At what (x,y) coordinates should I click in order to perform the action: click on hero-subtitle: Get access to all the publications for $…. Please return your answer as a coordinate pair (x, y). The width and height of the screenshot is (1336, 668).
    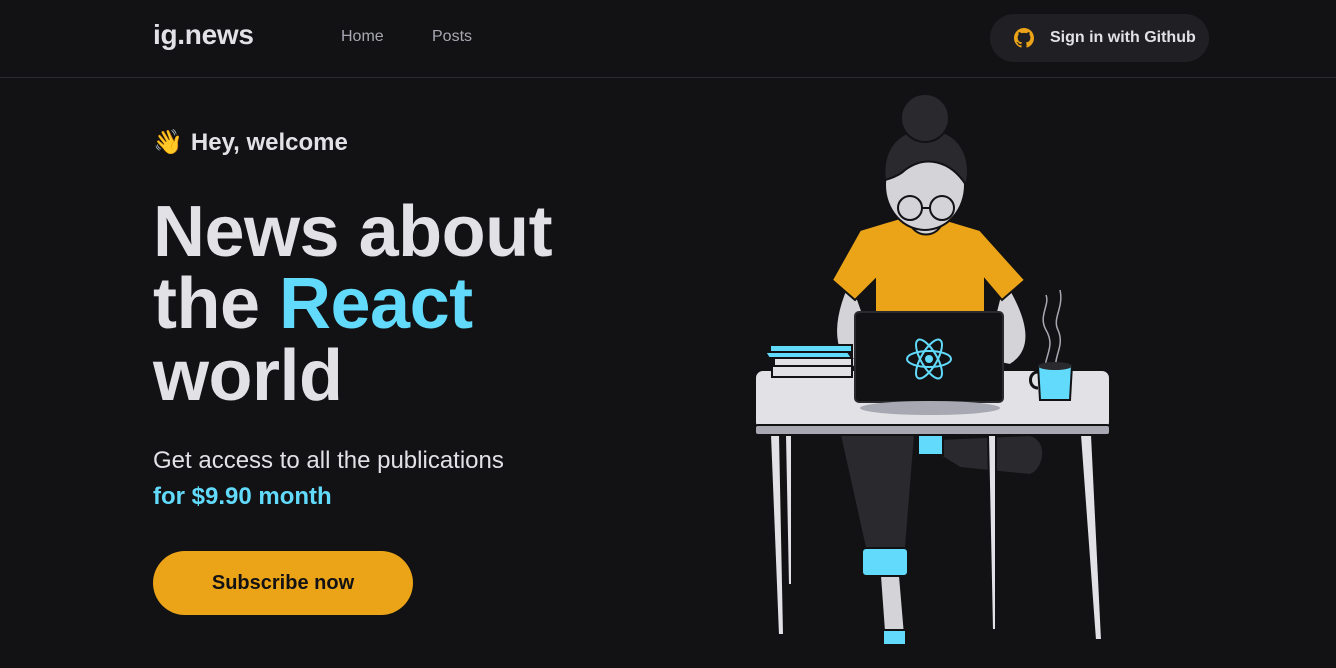
    Looking at the image, I should click on (328, 479).